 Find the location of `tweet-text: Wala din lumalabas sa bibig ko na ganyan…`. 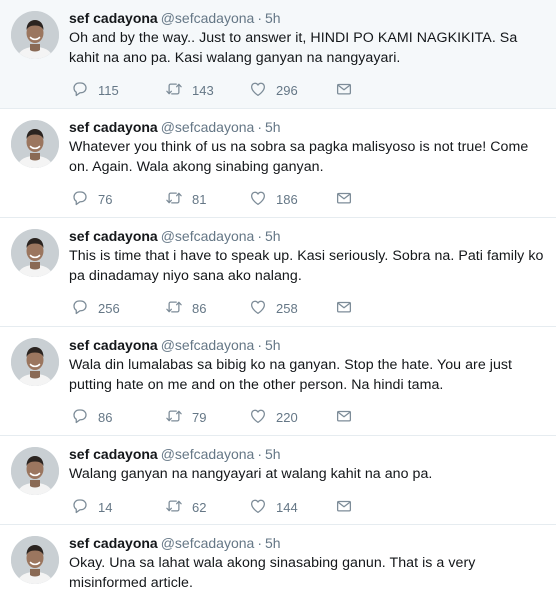

tweet-text: Wala din lumalabas sa bibig ko na ganyan… is located at coordinates (291, 375).